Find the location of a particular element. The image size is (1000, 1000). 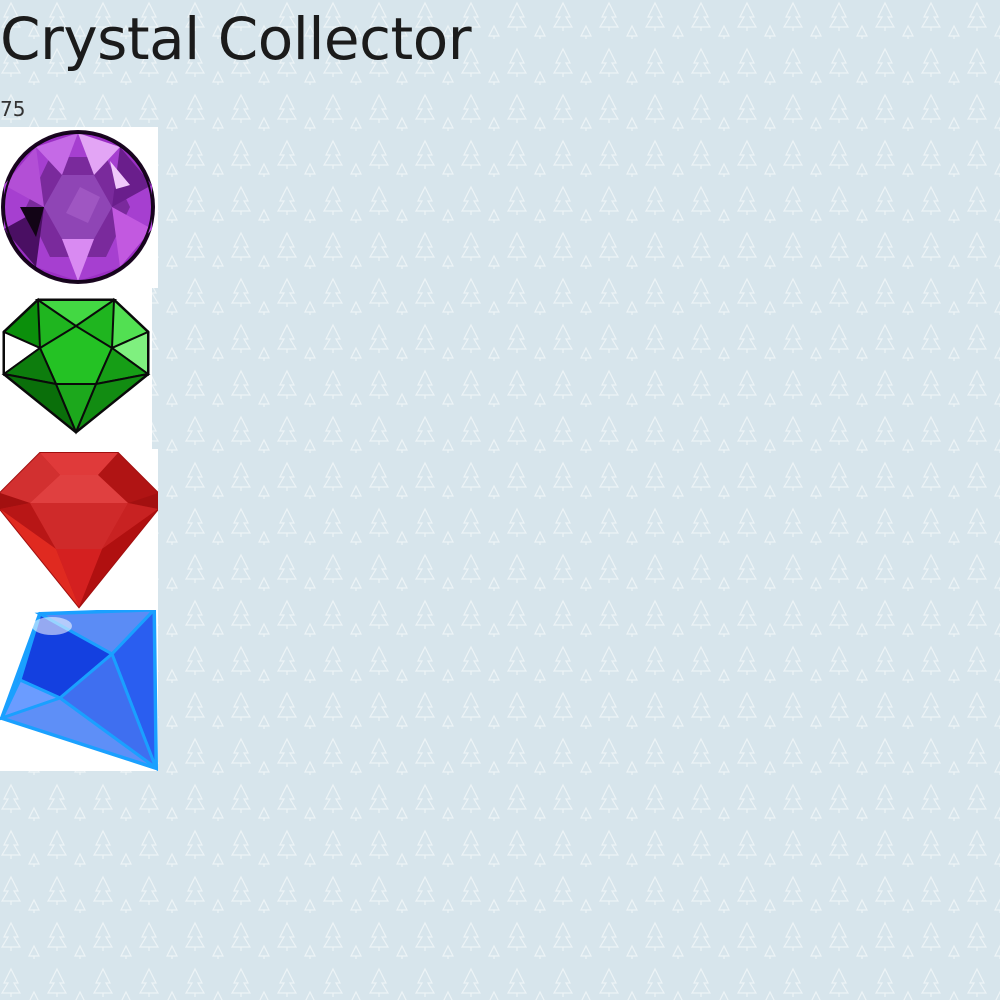

green-crystal-icon is located at coordinates (76, 366).